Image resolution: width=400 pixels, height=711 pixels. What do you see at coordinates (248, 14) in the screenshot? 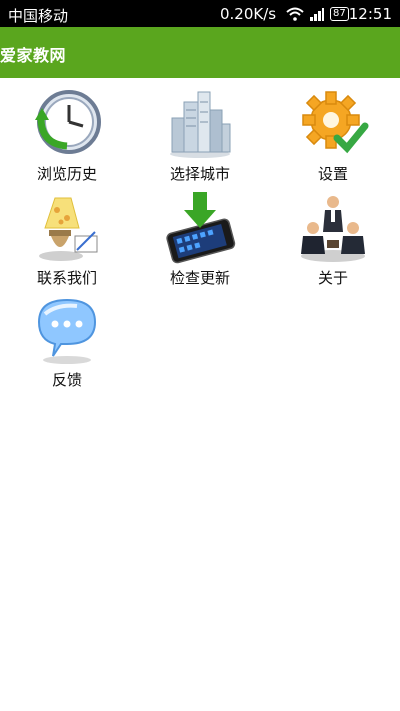
I see `network-speed: 0.20K/s` at bounding box center [248, 14].